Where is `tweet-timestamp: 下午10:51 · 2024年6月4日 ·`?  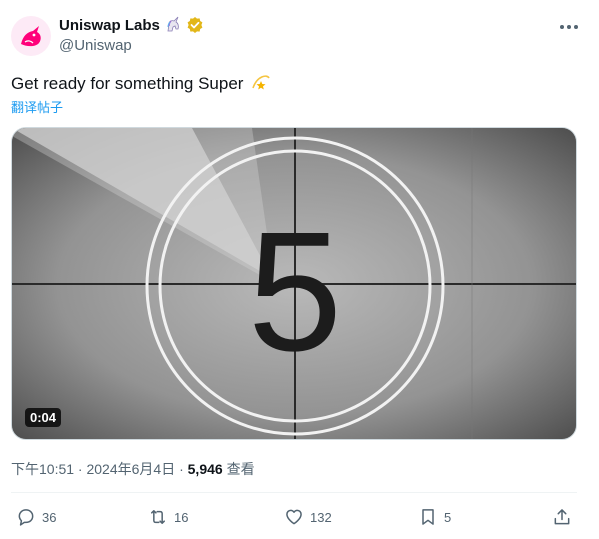 tweet-timestamp: 下午10:51 · 2024年6月4日 · is located at coordinates (99, 469).